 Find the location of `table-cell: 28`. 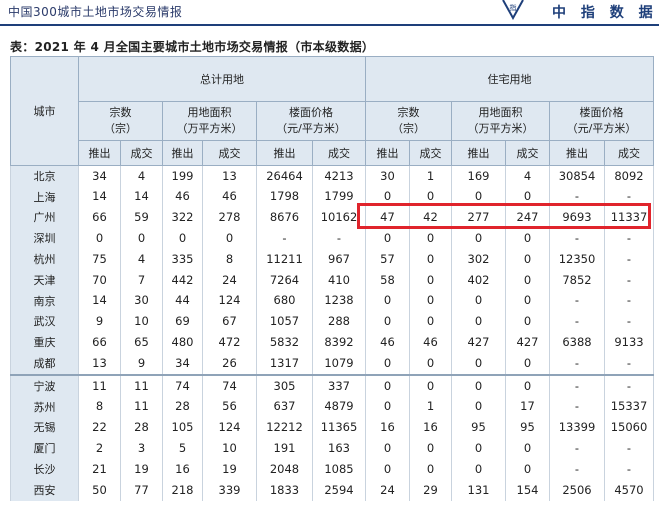

table-cell: 28 is located at coordinates (182, 407).